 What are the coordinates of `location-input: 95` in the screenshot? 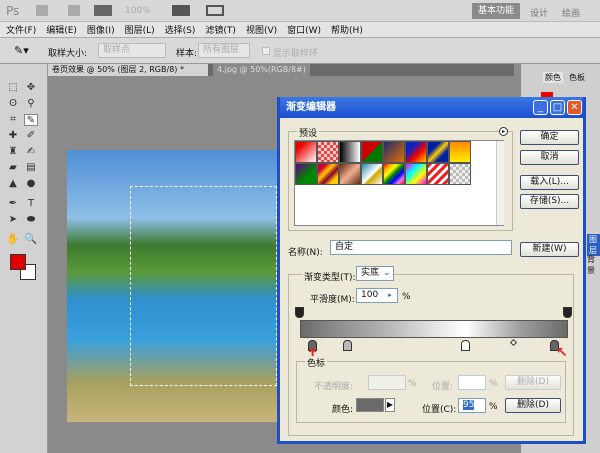 It's located at (472, 405).